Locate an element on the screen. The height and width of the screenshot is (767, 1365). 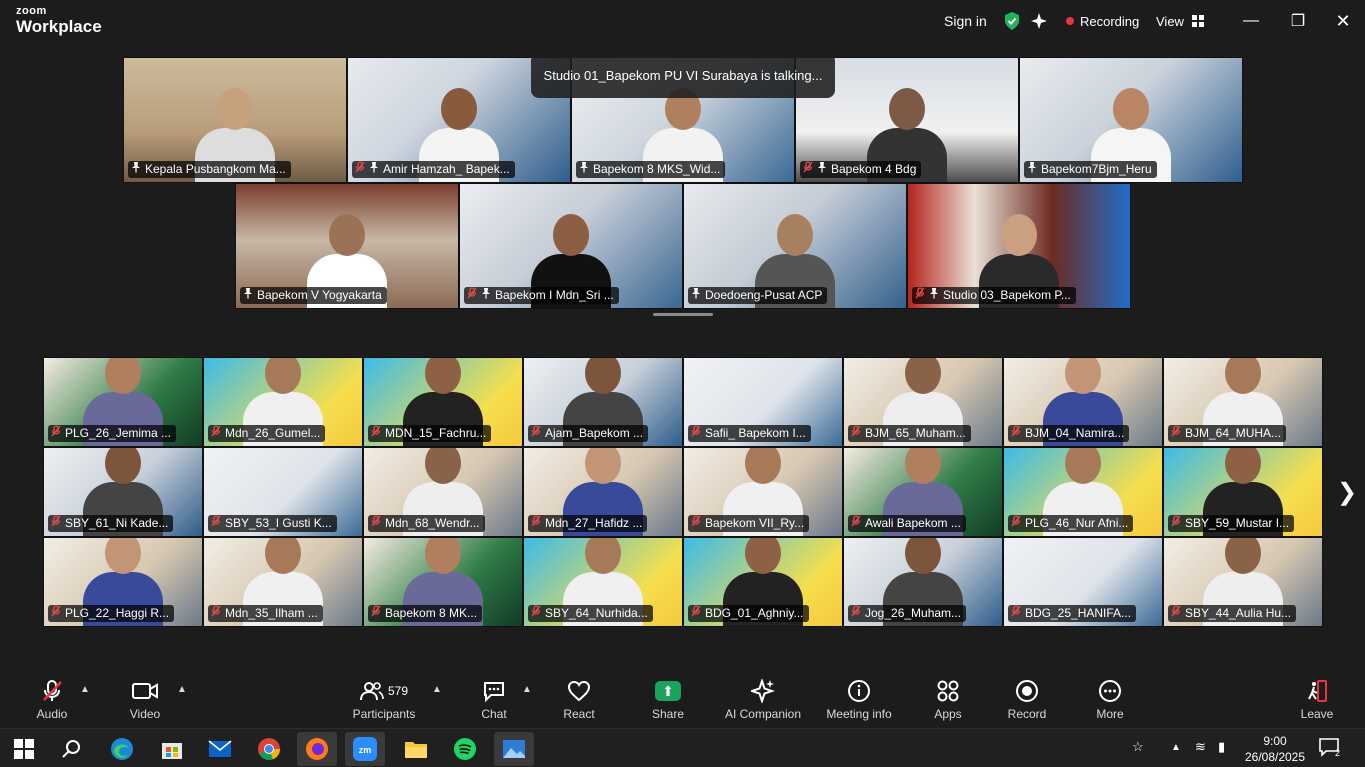
zoom-app-icon: zm is located at coordinates (365, 749).